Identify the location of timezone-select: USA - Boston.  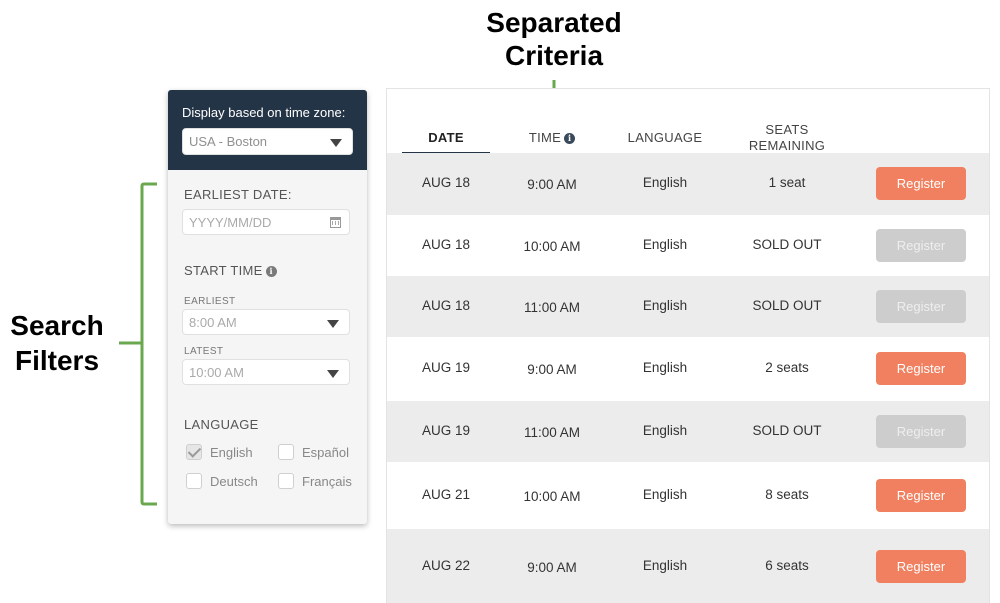
(267, 141).